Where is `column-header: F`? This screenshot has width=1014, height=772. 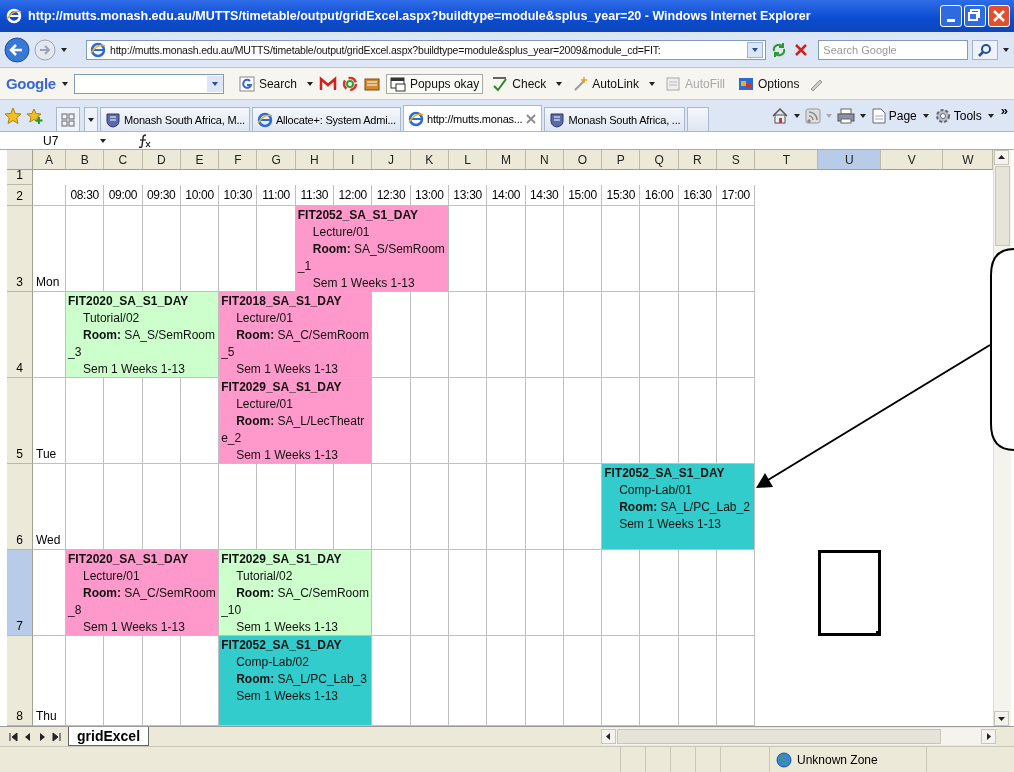 column-header: F is located at coordinates (238, 160).